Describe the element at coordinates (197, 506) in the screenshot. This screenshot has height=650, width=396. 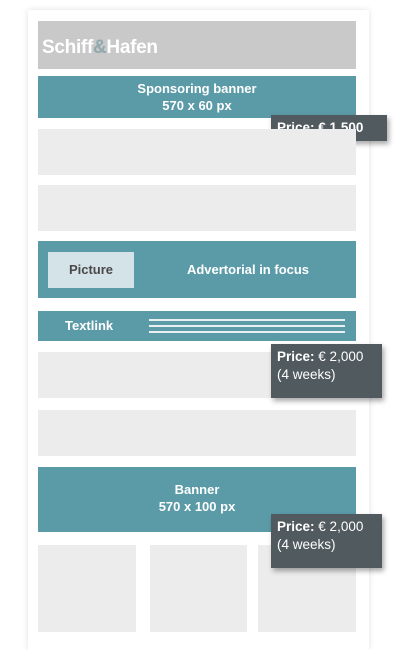
I see `banner-size: 570 x 100 px` at that location.